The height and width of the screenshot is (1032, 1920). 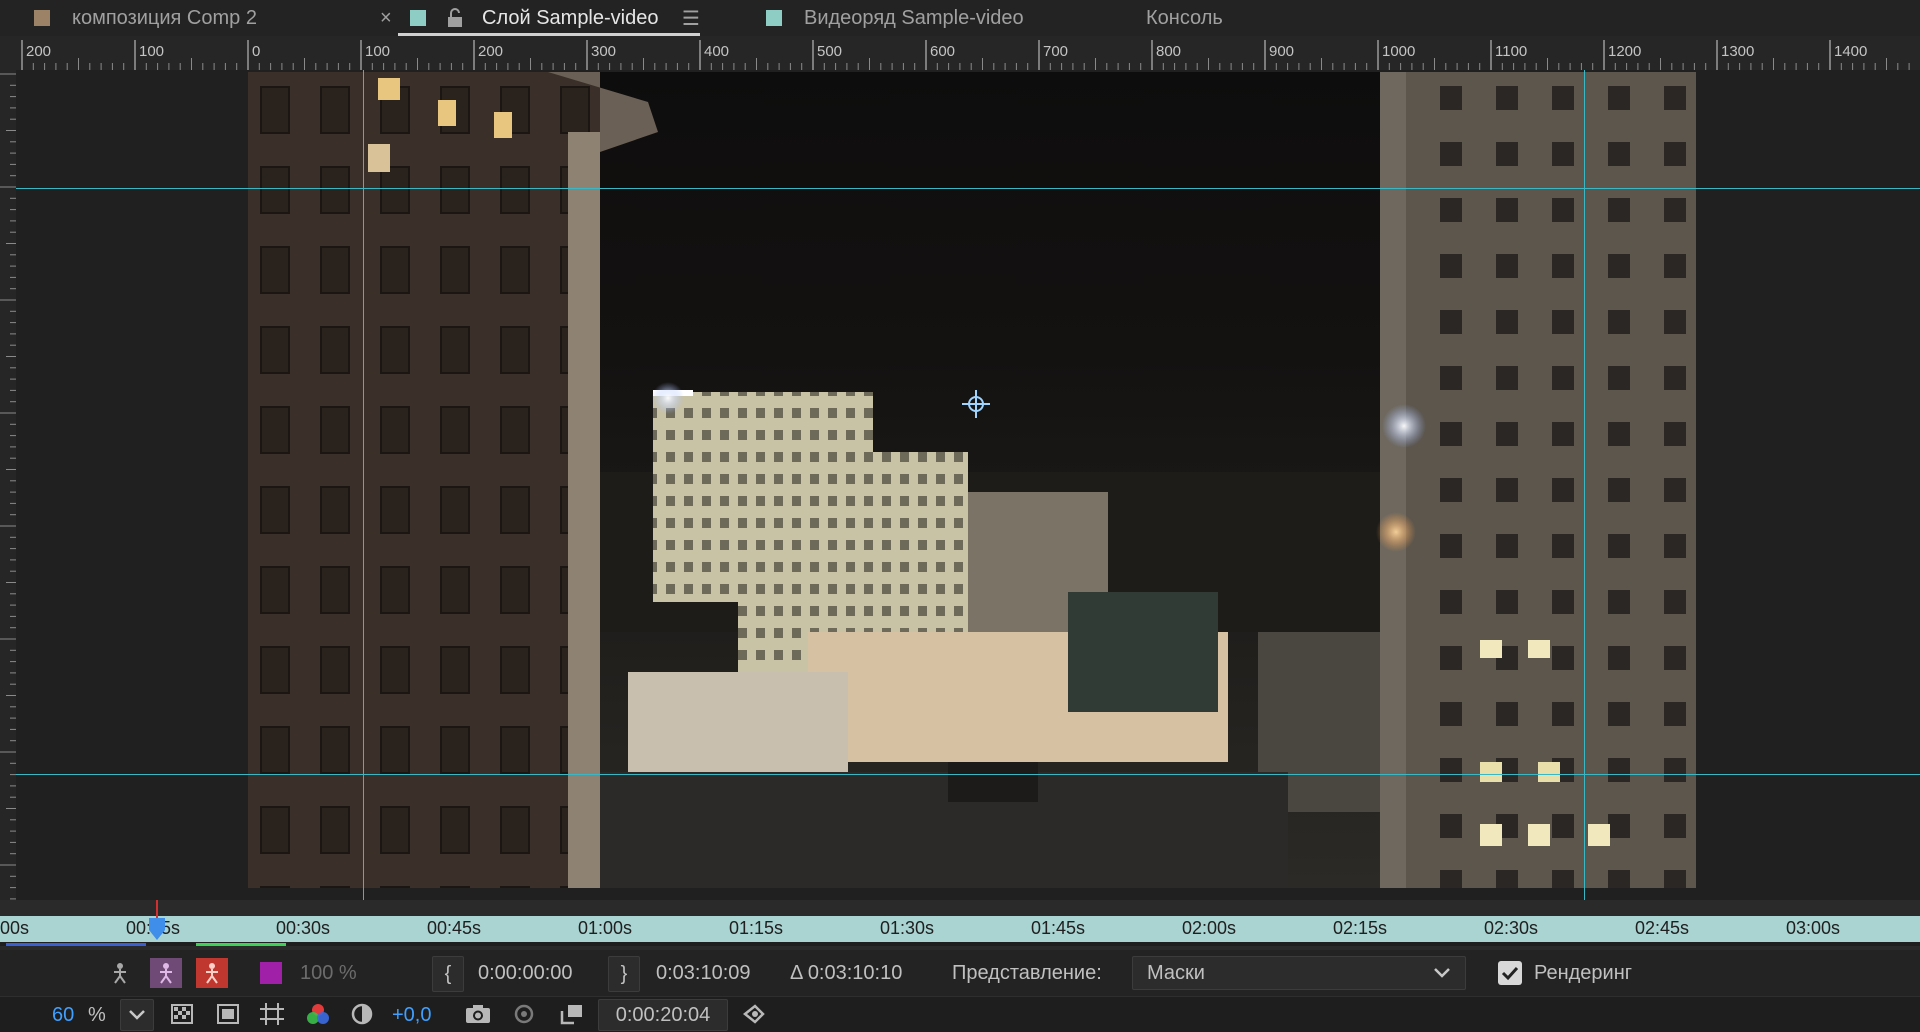 I want to click on tab-layer: Слой Sample-video, so click(x=570, y=18).